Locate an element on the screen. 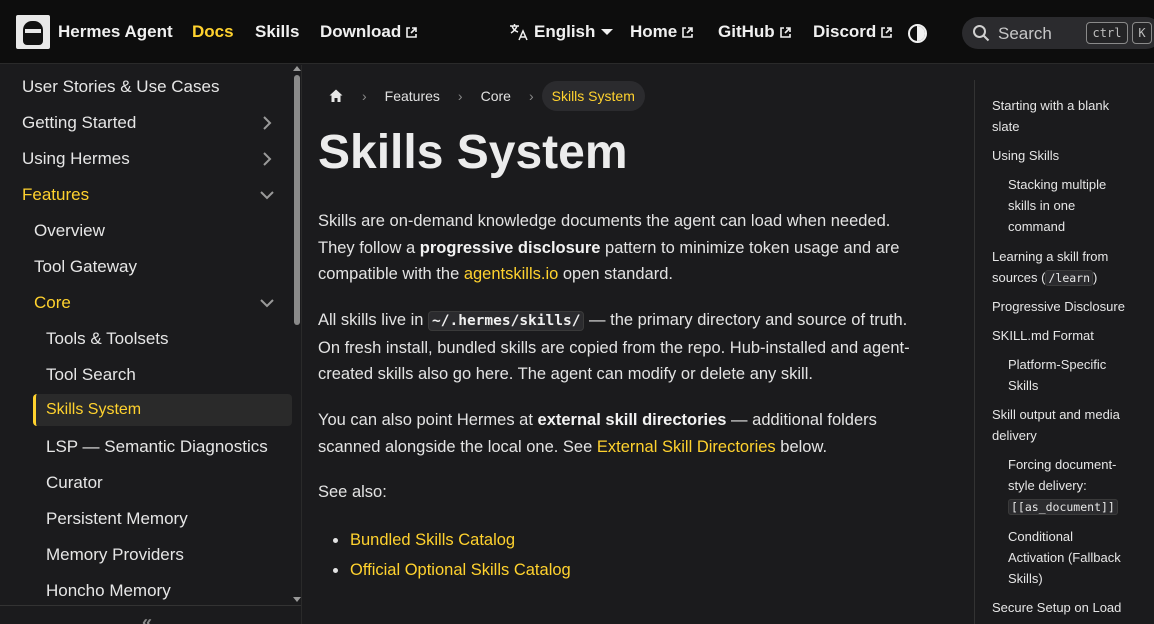 This screenshot has height=624, width=1154. breadcrumb: › Features › Core › Skills System is located at coordinates (481, 96).